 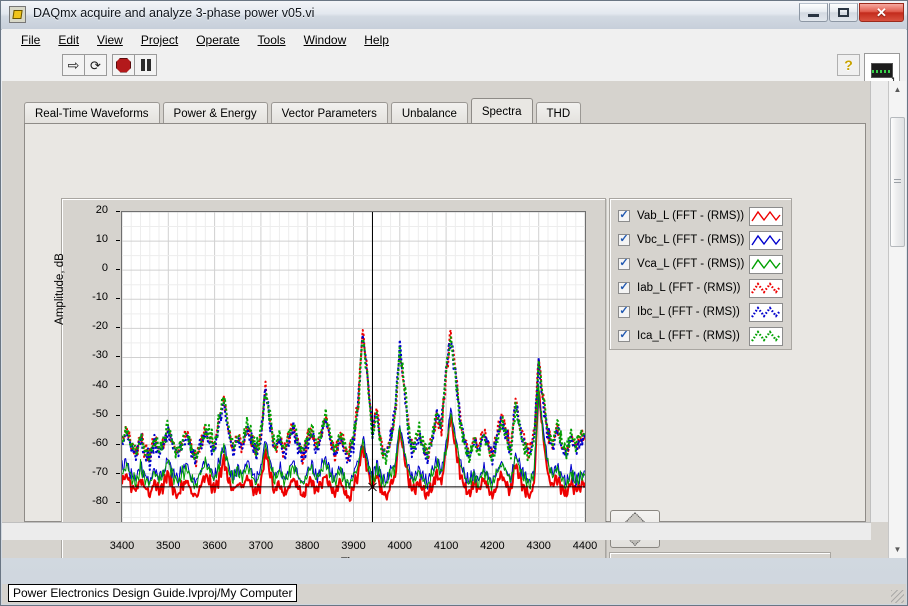 What do you see at coordinates (272, 40) in the screenshot?
I see `menu-item-tools: Tools` at bounding box center [272, 40].